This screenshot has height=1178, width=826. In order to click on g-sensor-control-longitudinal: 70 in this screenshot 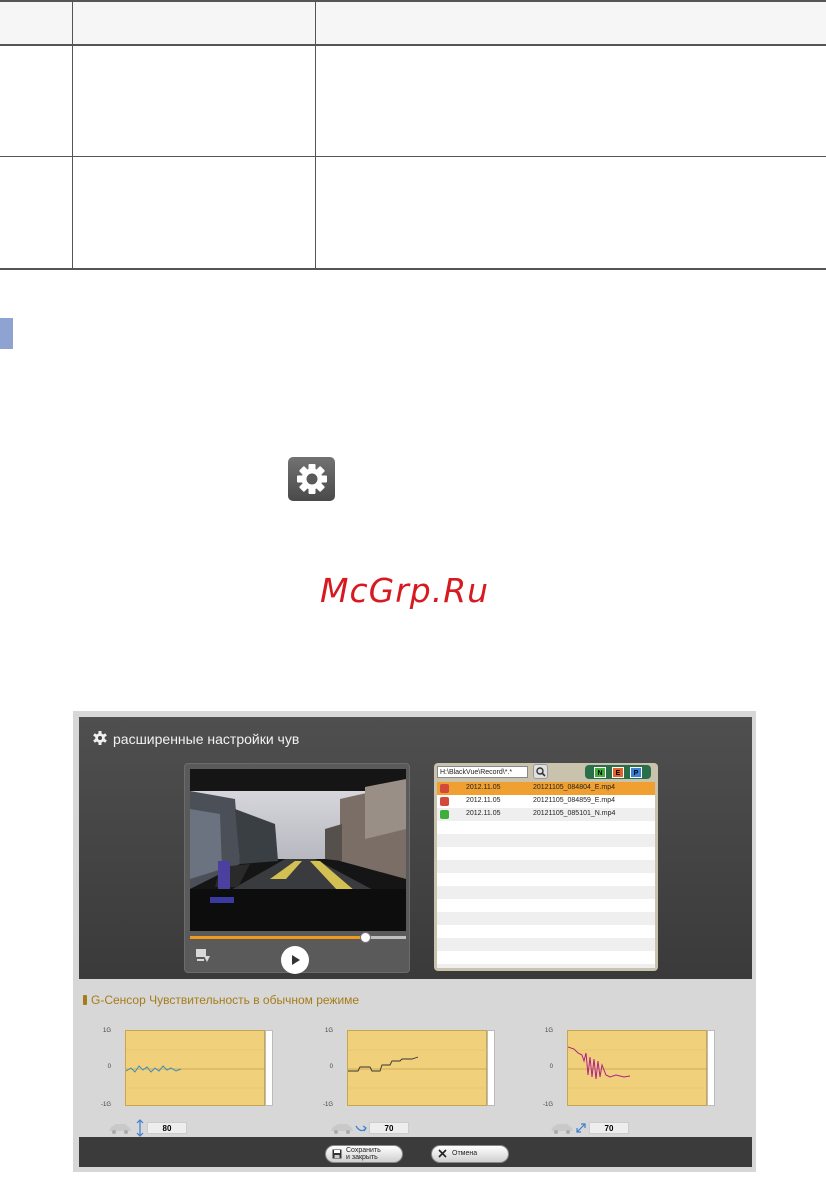, I will do `click(624, 1129)`.